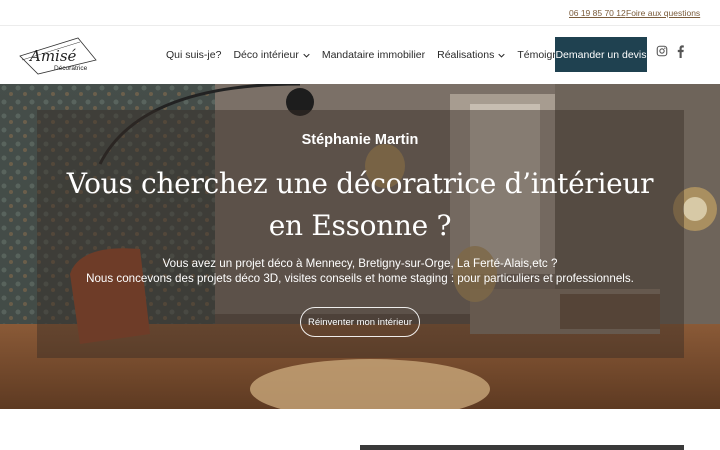 The image size is (720, 450). Describe the element at coordinates (71, 68) in the screenshot. I see `logo-tagline: Décoratrice` at that location.